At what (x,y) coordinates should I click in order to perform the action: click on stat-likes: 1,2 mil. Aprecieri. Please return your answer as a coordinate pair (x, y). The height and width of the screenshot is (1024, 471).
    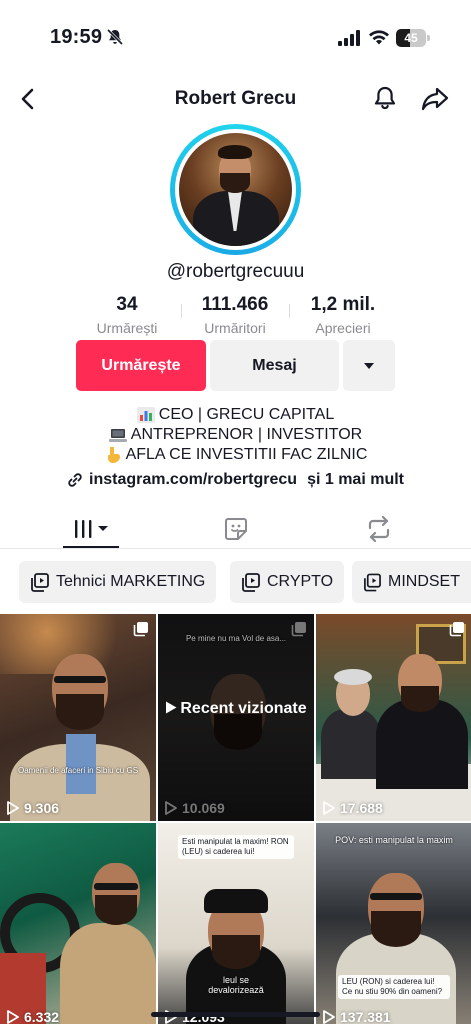
    Looking at the image, I should click on (343, 315).